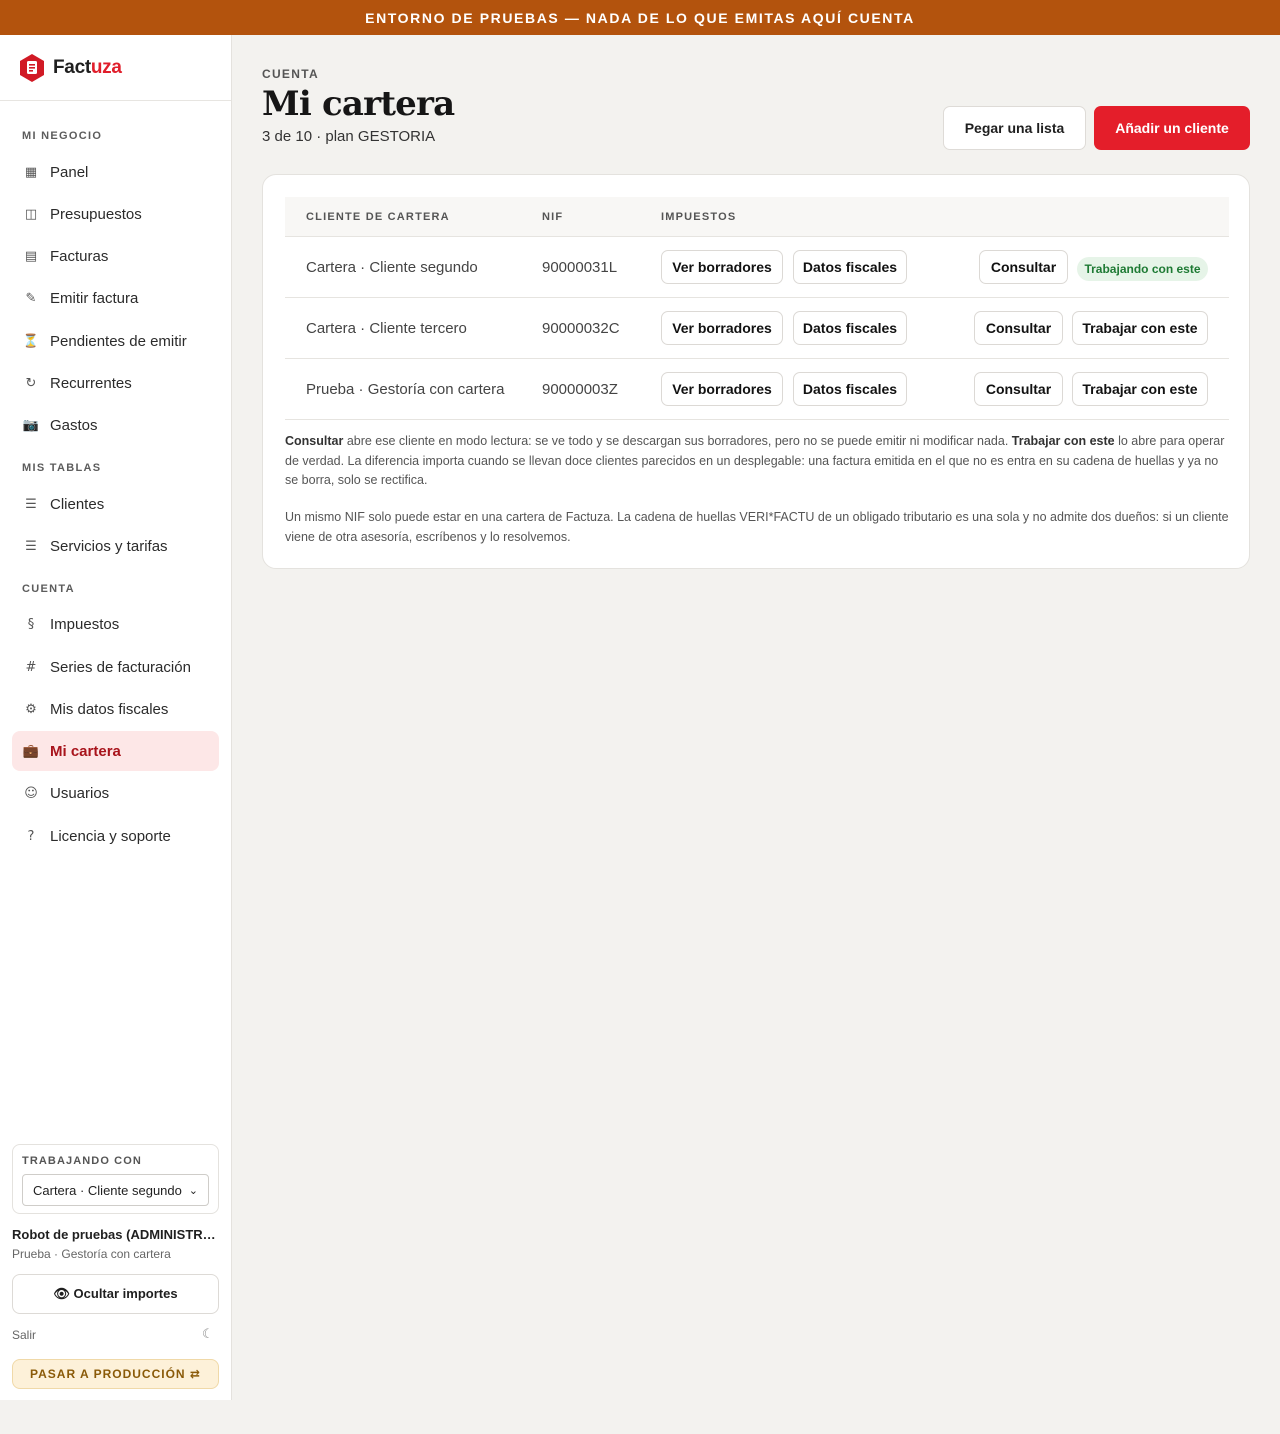 The width and height of the screenshot is (1280, 1434). Describe the element at coordinates (349, 136) in the screenshot. I see `plan-usage: 3 de 10 · plan GESTORIA` at that location.